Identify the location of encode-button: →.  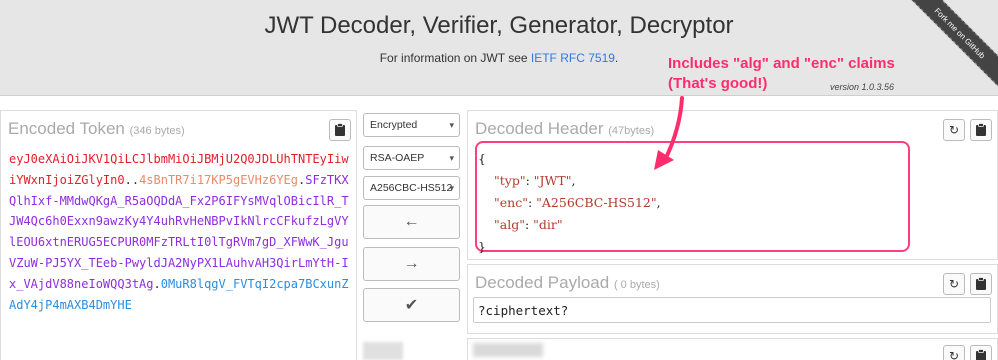
(411, 264).